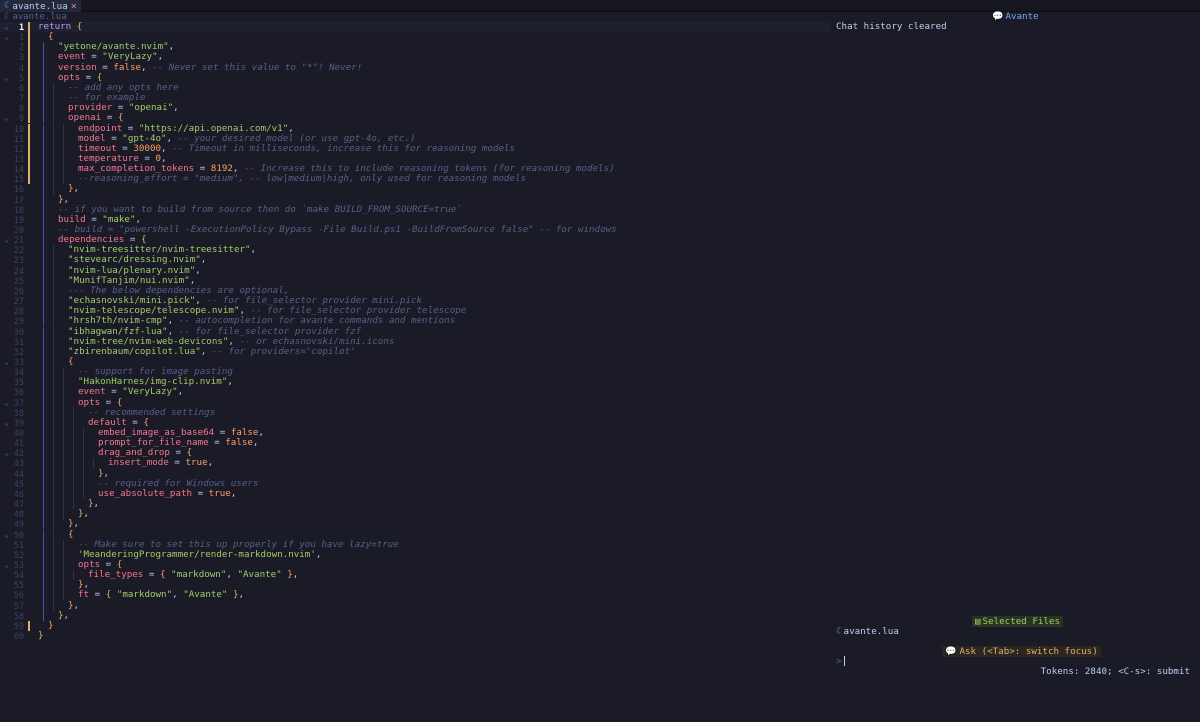  Describe the element at coordinates (415, 189) in the screenshot. I see `code-line: 16},` at that location.